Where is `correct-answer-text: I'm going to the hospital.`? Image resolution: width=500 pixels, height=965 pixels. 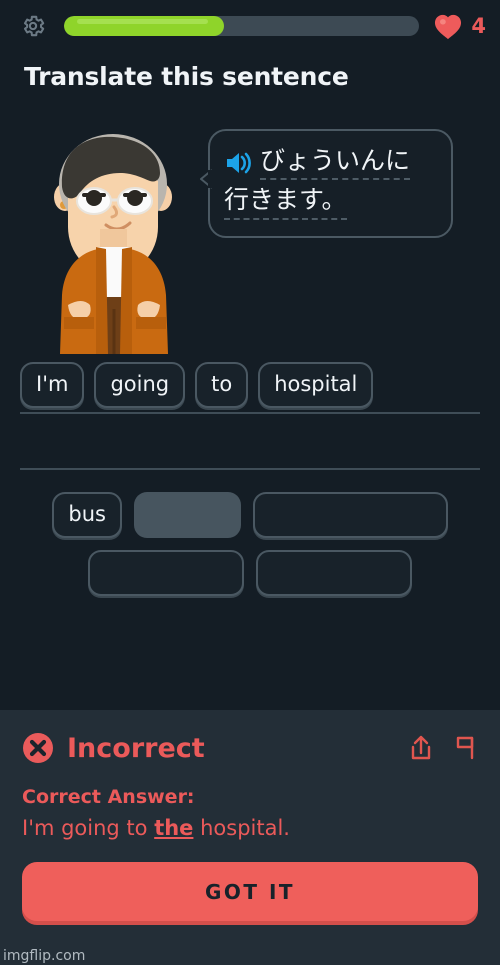 correct-answer-text: I'm going to the hospital. is located at coordinates (250, 828).